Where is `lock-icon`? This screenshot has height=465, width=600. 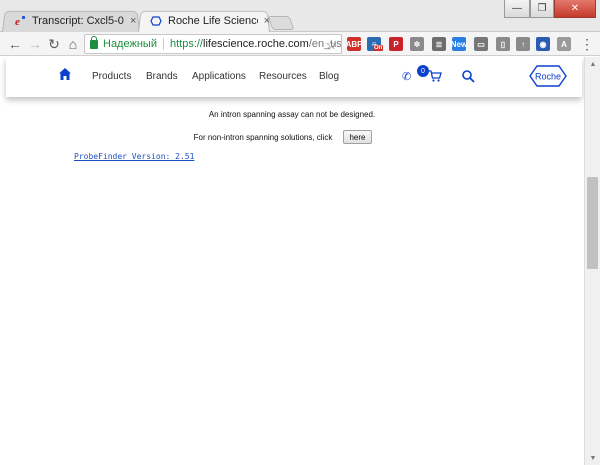
lock-icon is located at coordinates (94, 42).